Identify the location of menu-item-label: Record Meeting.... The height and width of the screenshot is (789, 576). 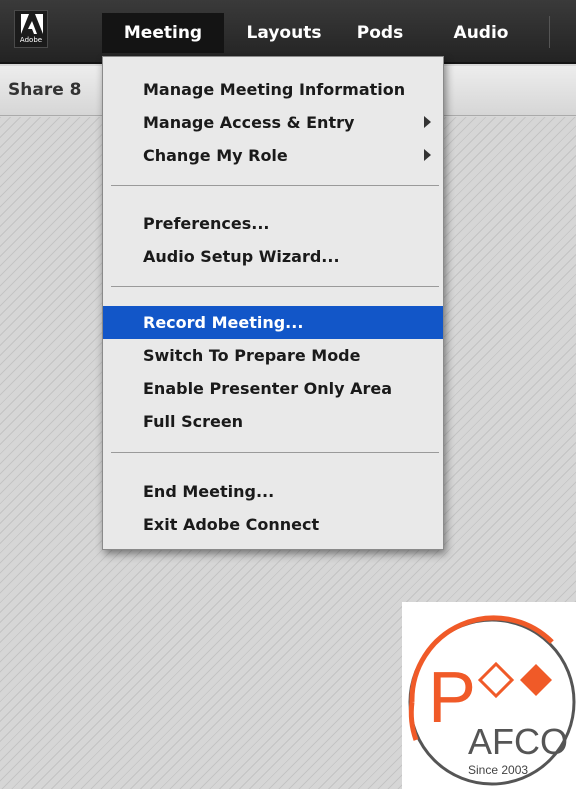
(223, 322).